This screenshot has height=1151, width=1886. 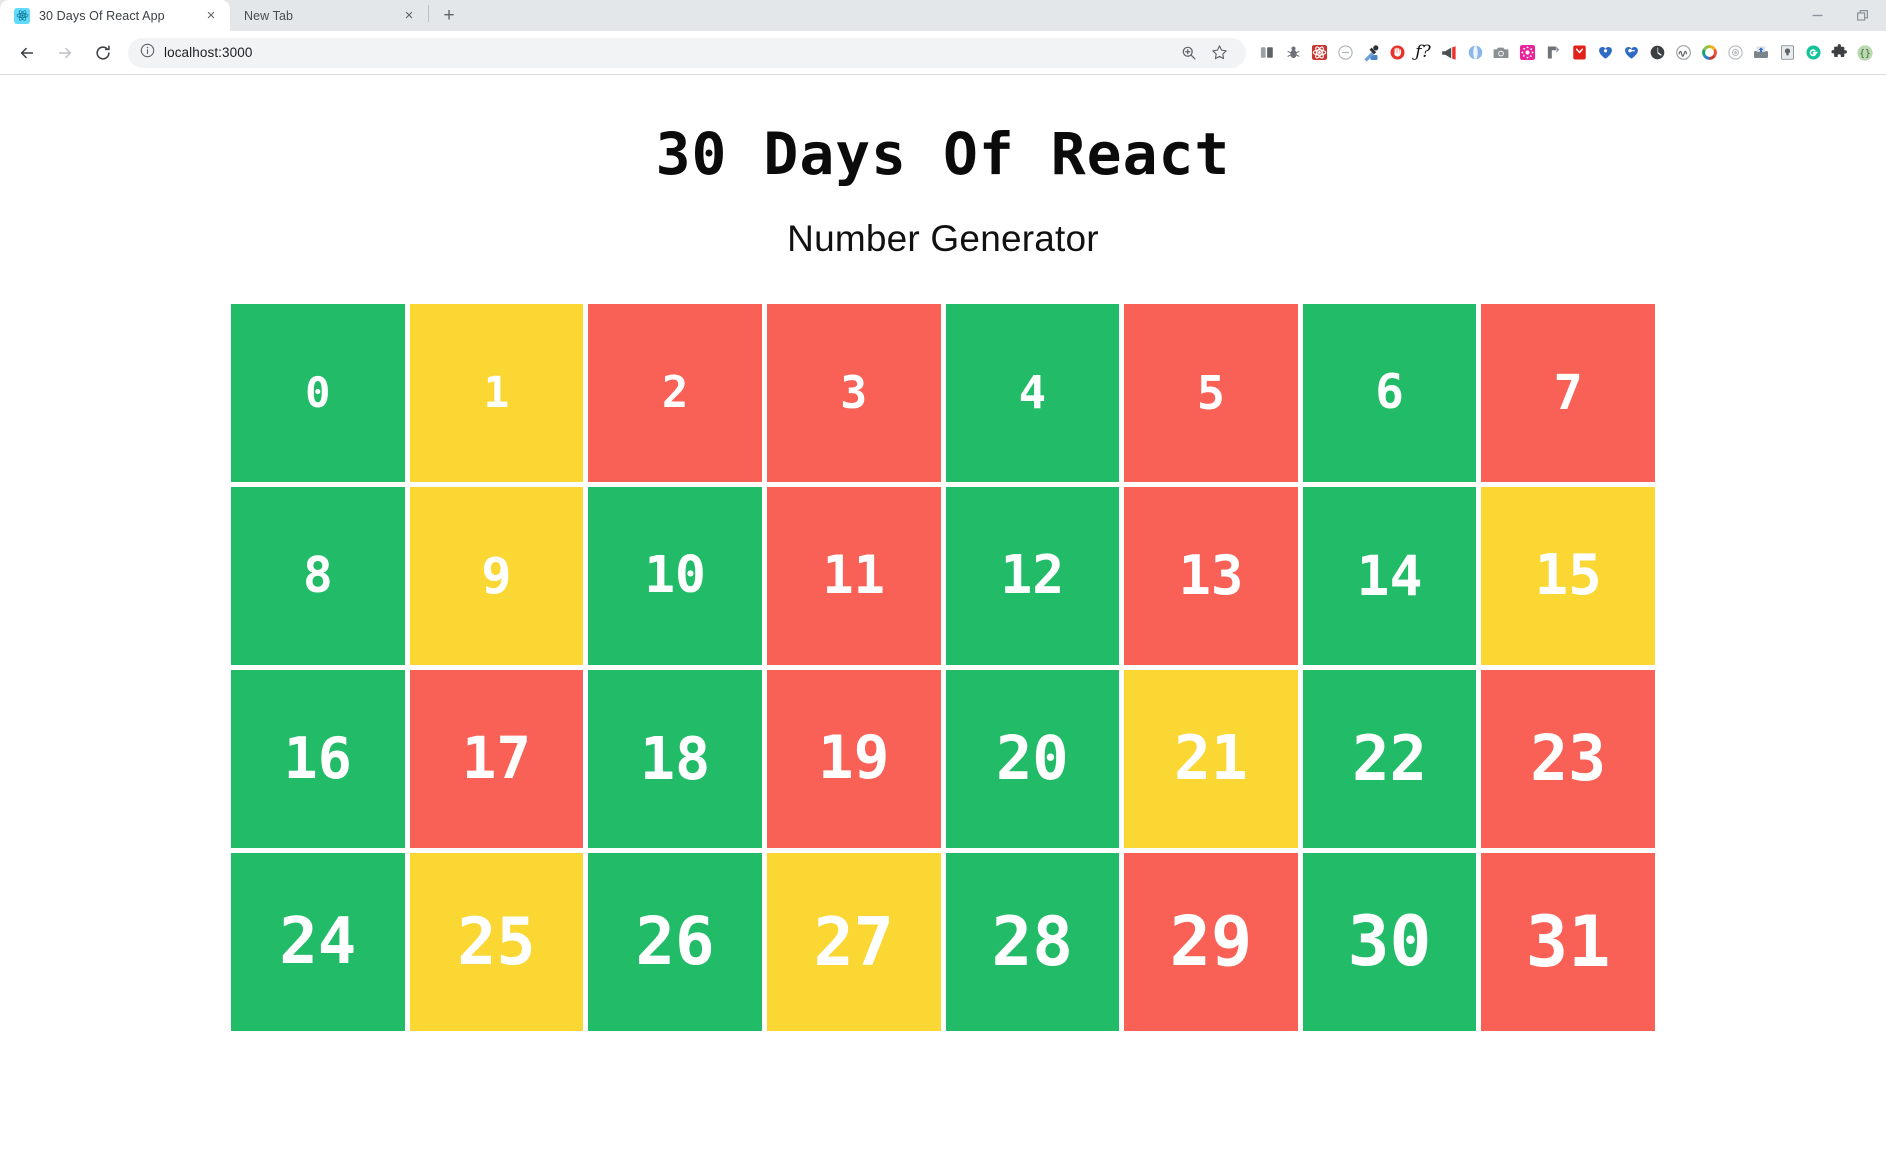 I want to click on number-cell: 22, so click(x=1389, y=759).